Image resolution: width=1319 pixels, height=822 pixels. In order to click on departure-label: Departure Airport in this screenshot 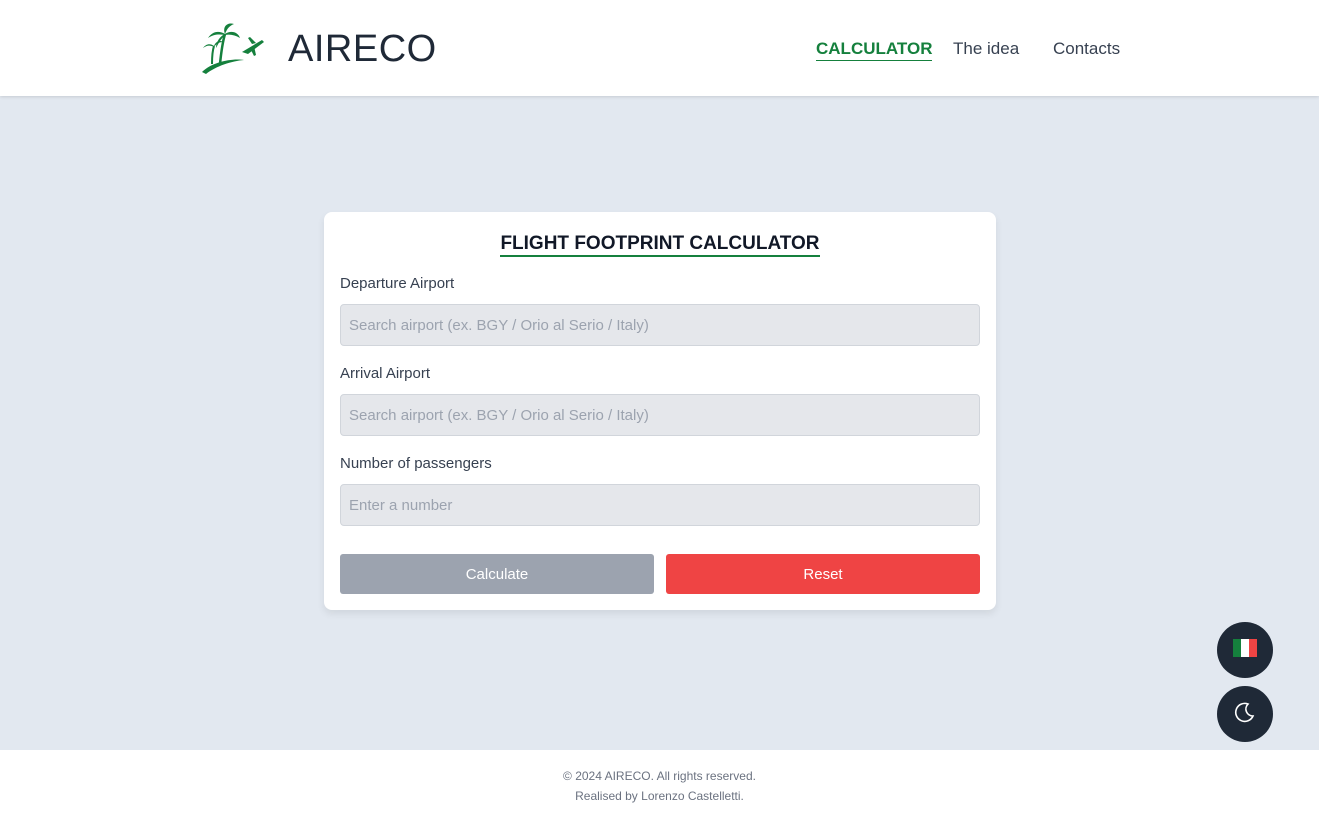, I will do `click(397, 283)`.